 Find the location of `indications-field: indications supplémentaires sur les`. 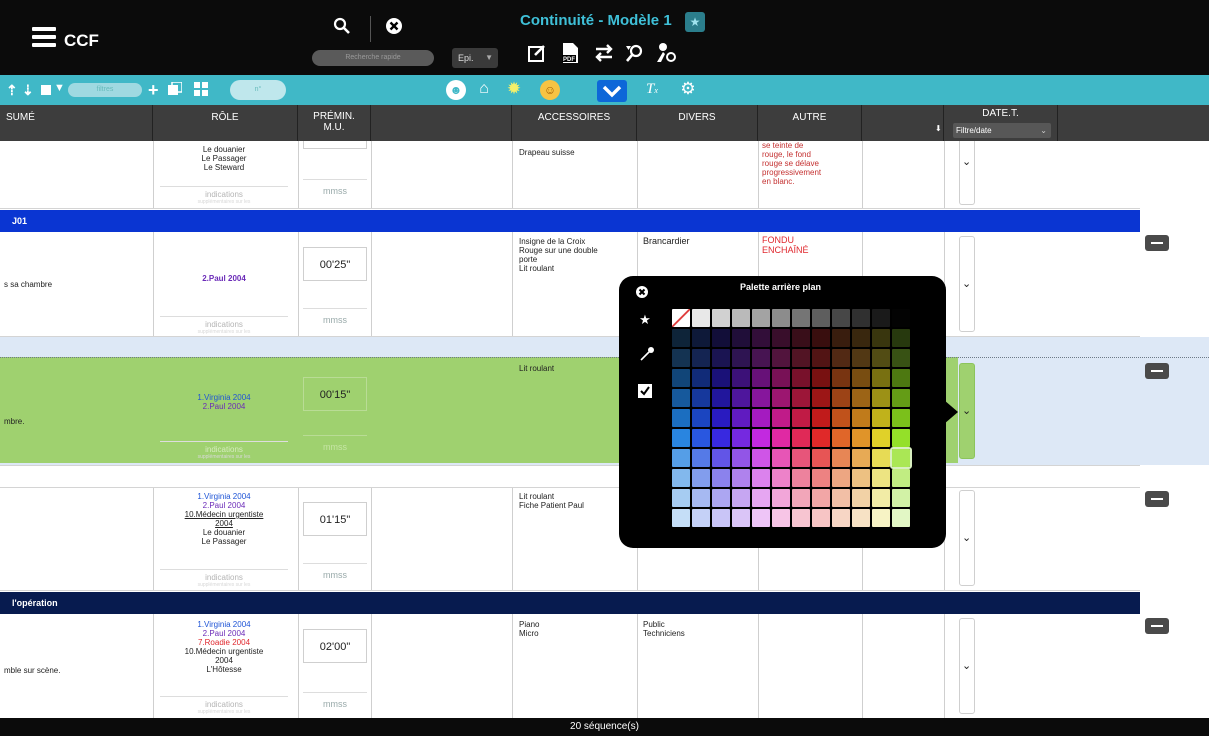

indications-field: indications supplémentaires sur les is located at coordinates (224, 705).